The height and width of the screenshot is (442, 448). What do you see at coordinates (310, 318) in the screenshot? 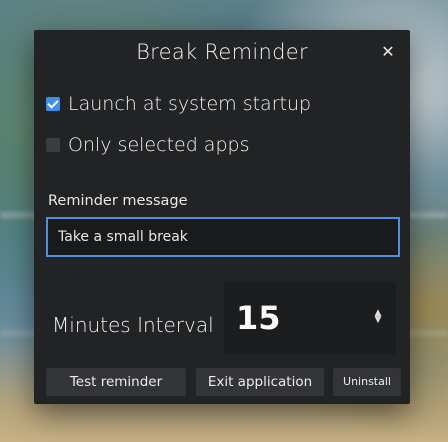
I see `minutes-interval-stepper: 15 ▲ ▼` at bounding box center [310, 318].